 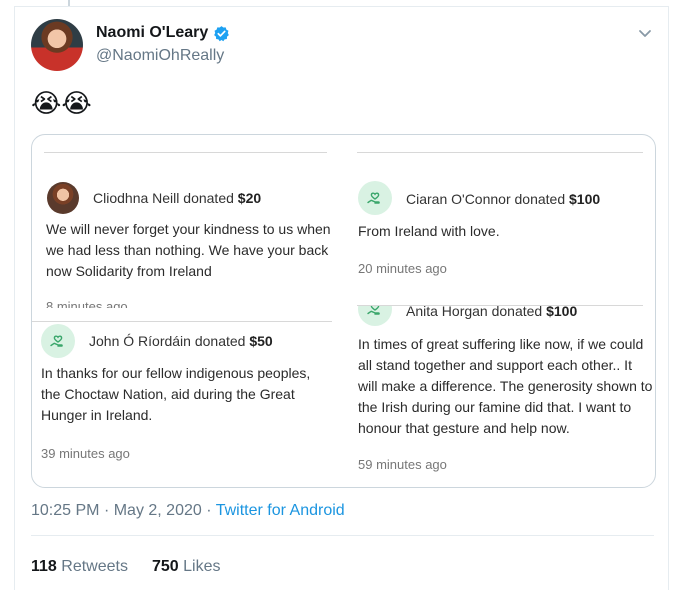 What do you see at coordinates (79, 566) in the screenshot?
I see `retweets-link: 118 Retweets` at bounding box center [79, 566].